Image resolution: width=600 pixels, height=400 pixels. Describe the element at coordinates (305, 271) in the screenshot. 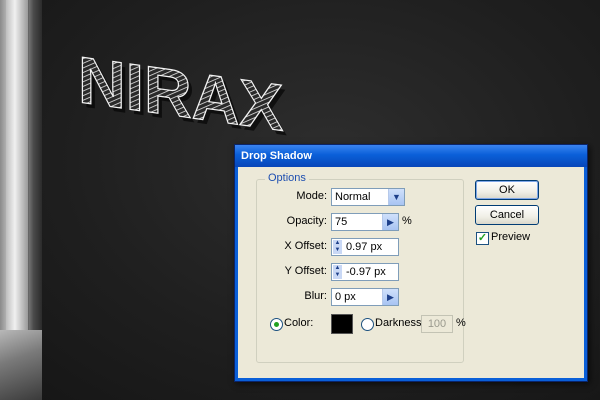

I see `y-offset-label: Y Offset:` at that location.